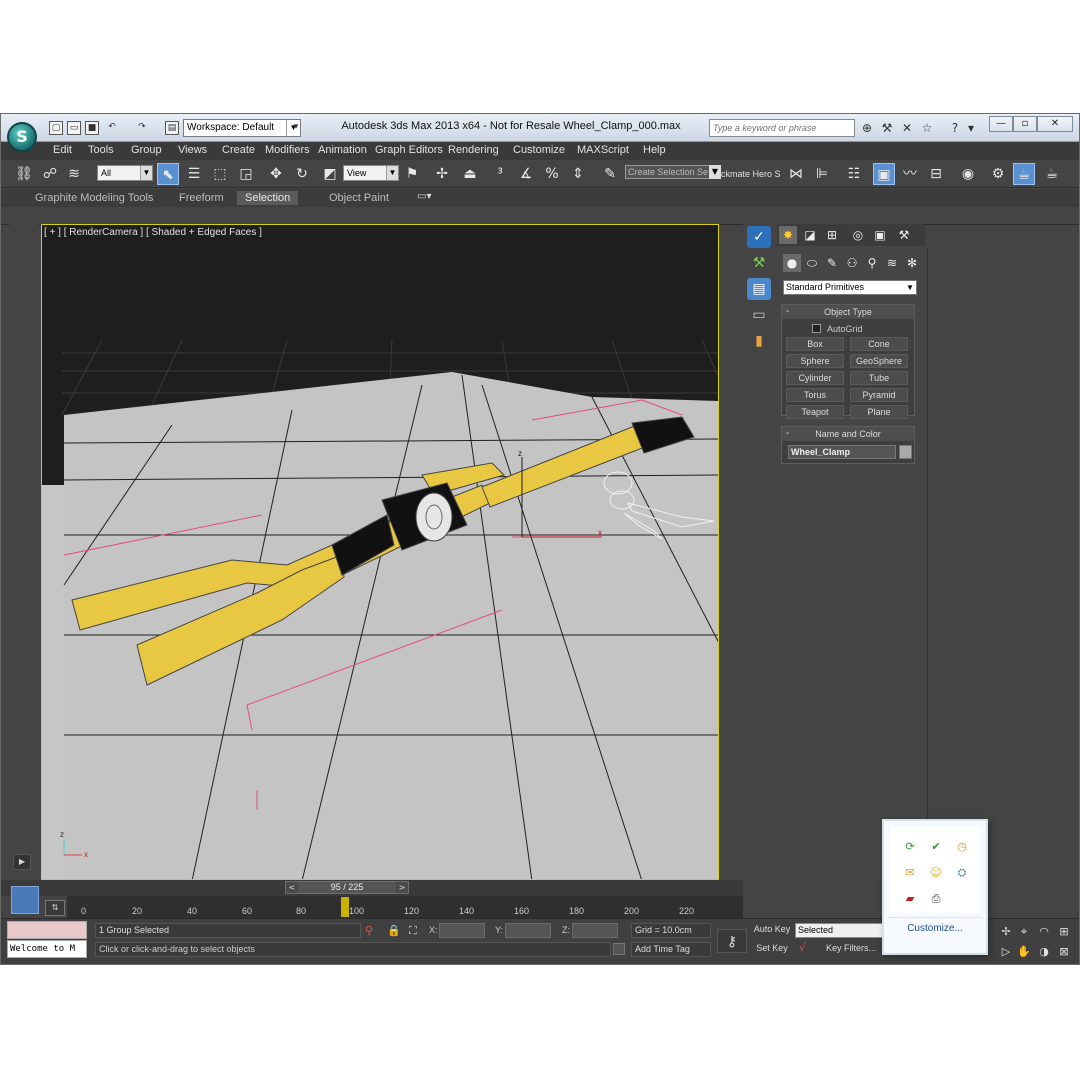  I want to click on project-folder-icon: ▤, so click(172, 128).